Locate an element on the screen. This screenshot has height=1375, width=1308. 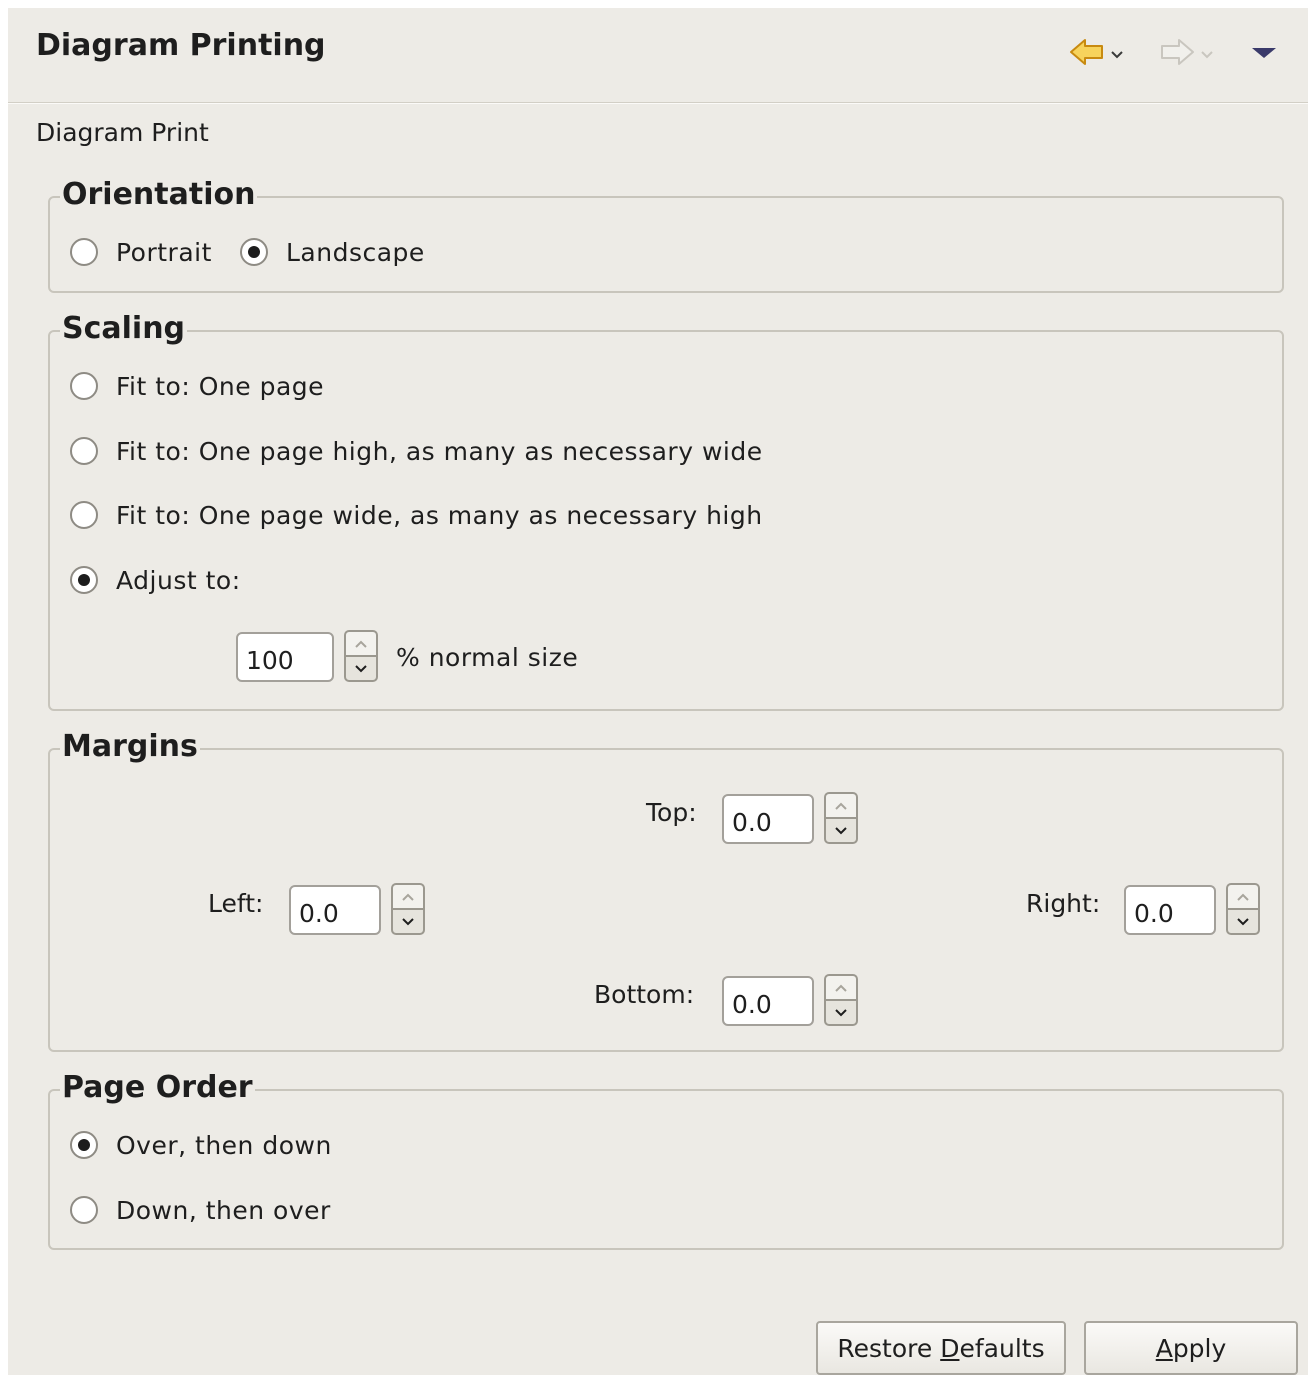
back-button is located at coordinates (1096, 54).